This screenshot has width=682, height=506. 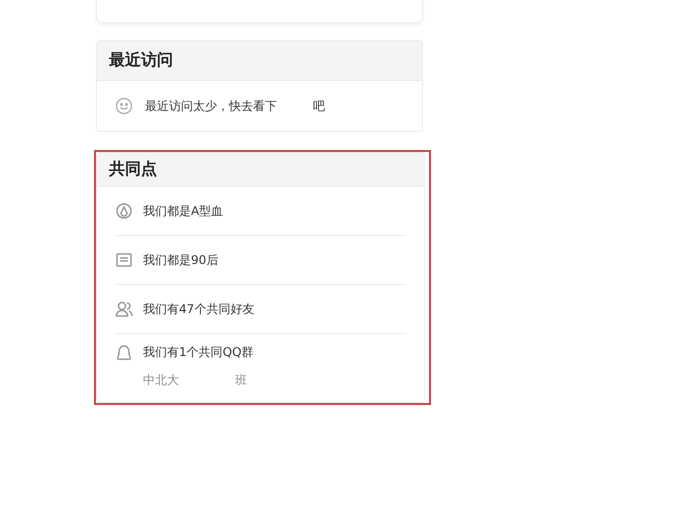 I want to click on common-point-text: 我们有47个共同好友, so click(x=198, y=309).